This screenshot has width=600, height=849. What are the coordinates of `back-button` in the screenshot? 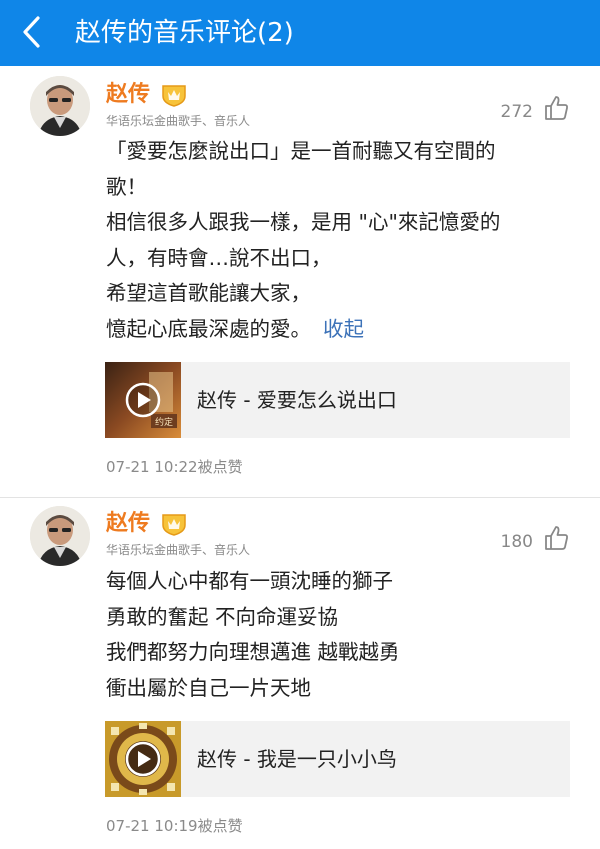 It's located at (34, 32).